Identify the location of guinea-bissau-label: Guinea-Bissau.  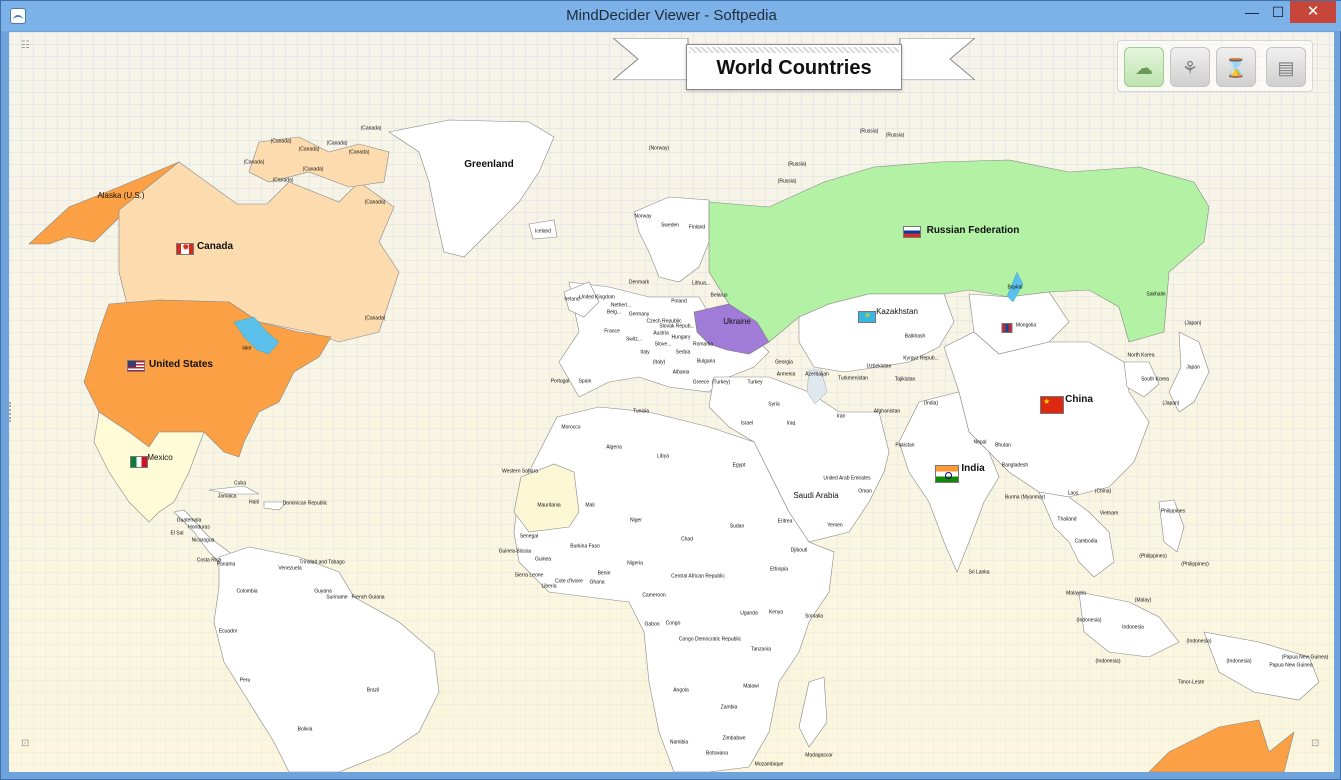
(515, 552).